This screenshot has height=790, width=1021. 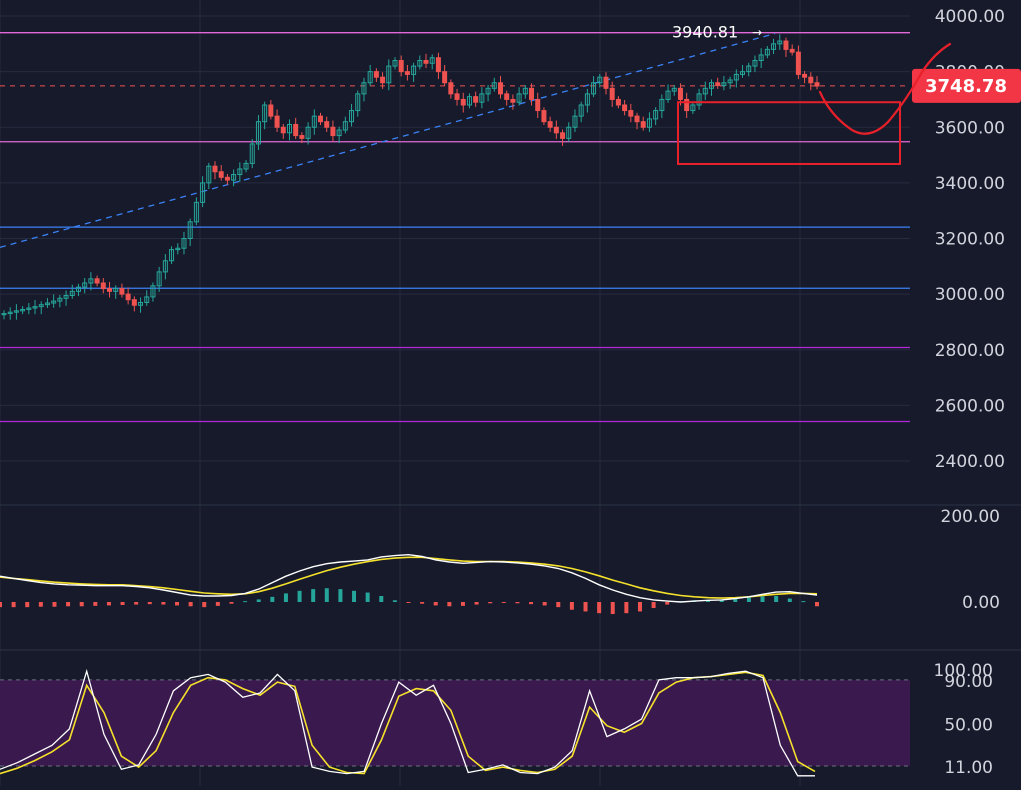 I want to click on price-axis-tick: 3000.00, so click(x=970, y=295).